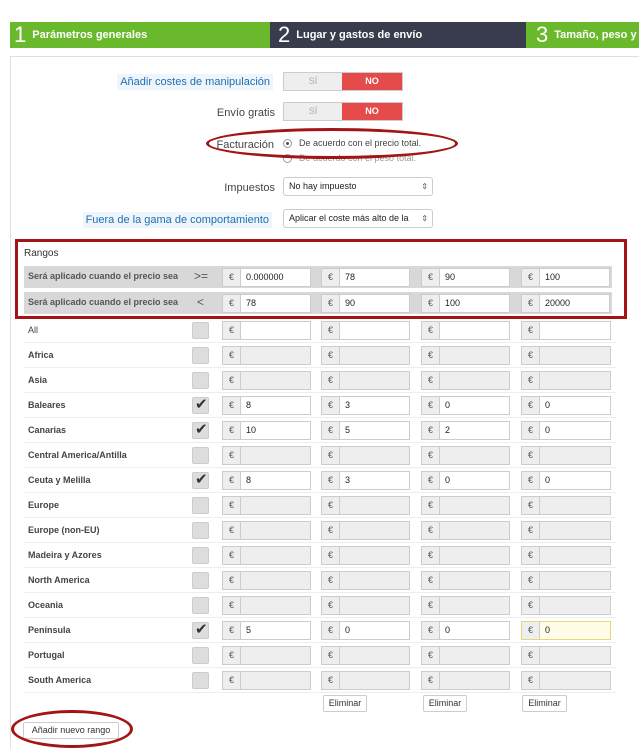 This screenshot has width=639, height=749. I want to click on handling-costs-switch: SÍ NO, so click(343, 81).